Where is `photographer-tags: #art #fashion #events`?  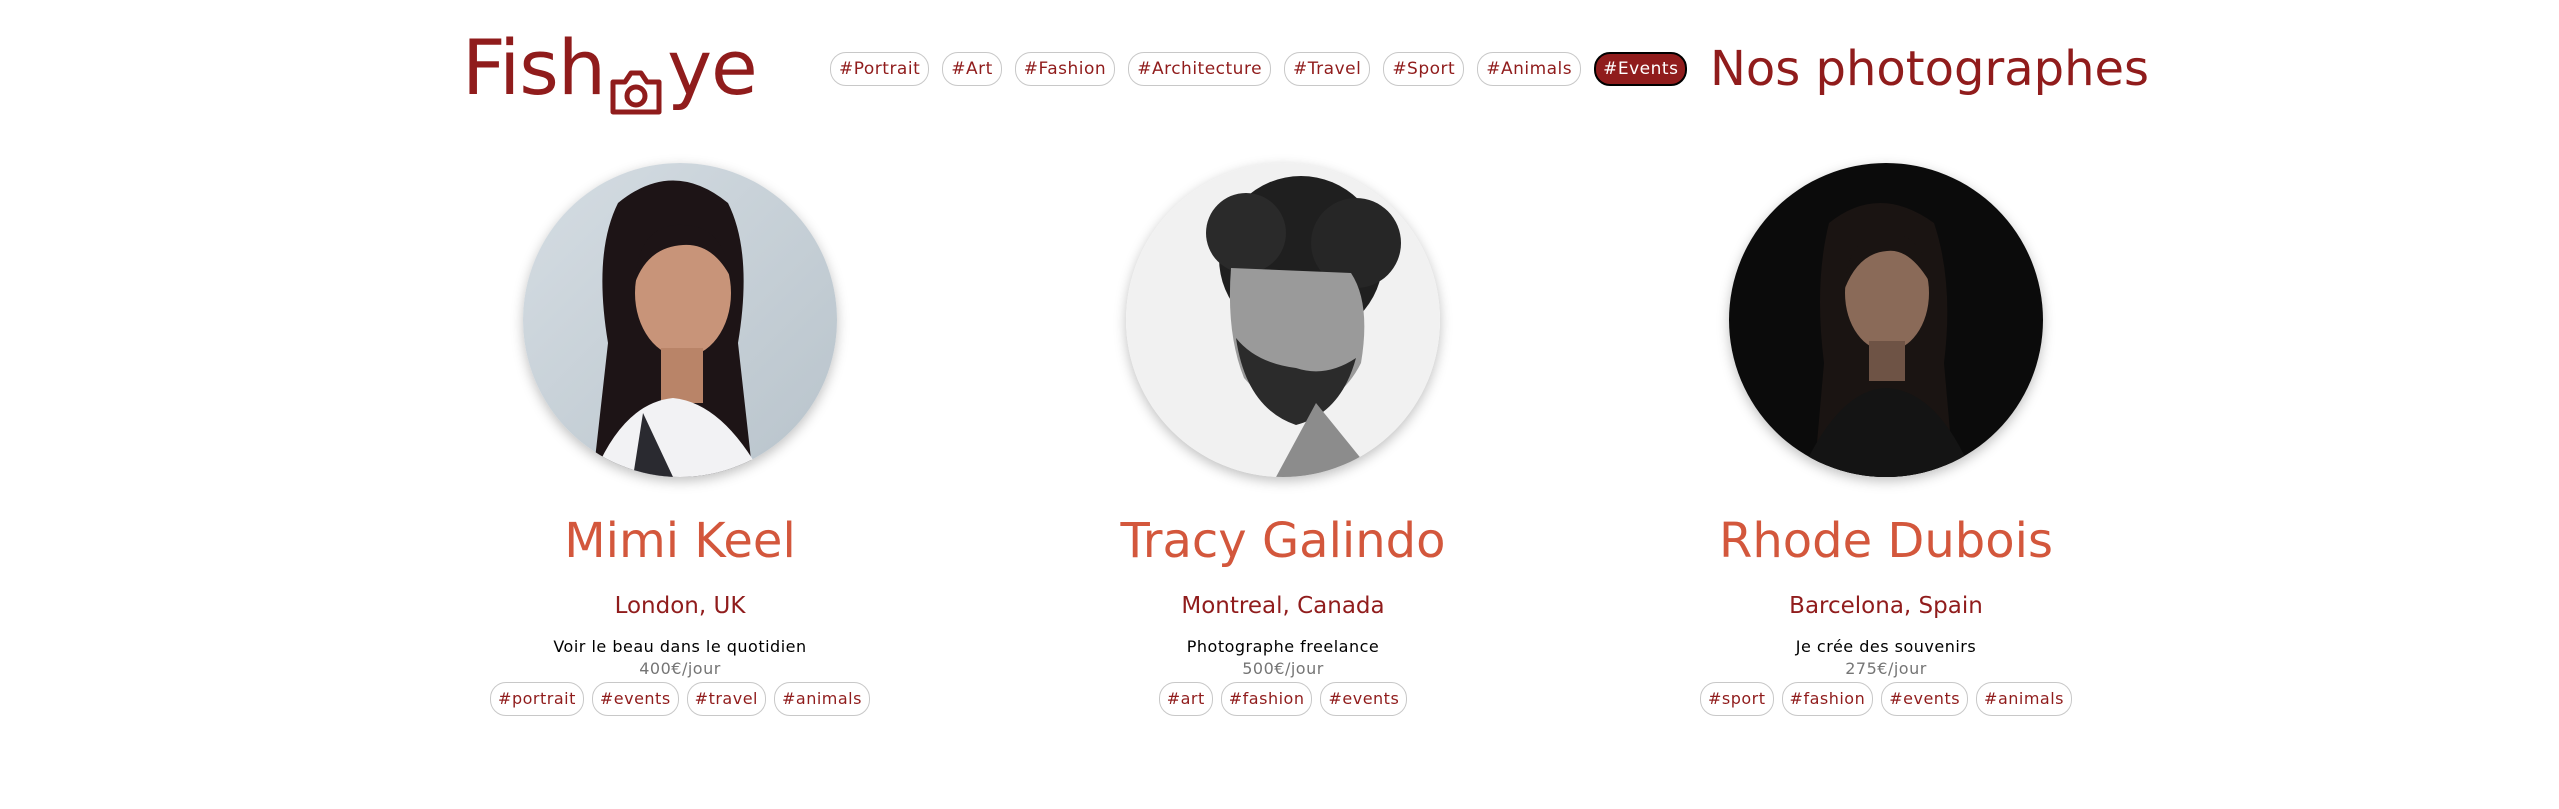
photographer-tags: #art #fashion #events is located at coordinates (1283, 699).